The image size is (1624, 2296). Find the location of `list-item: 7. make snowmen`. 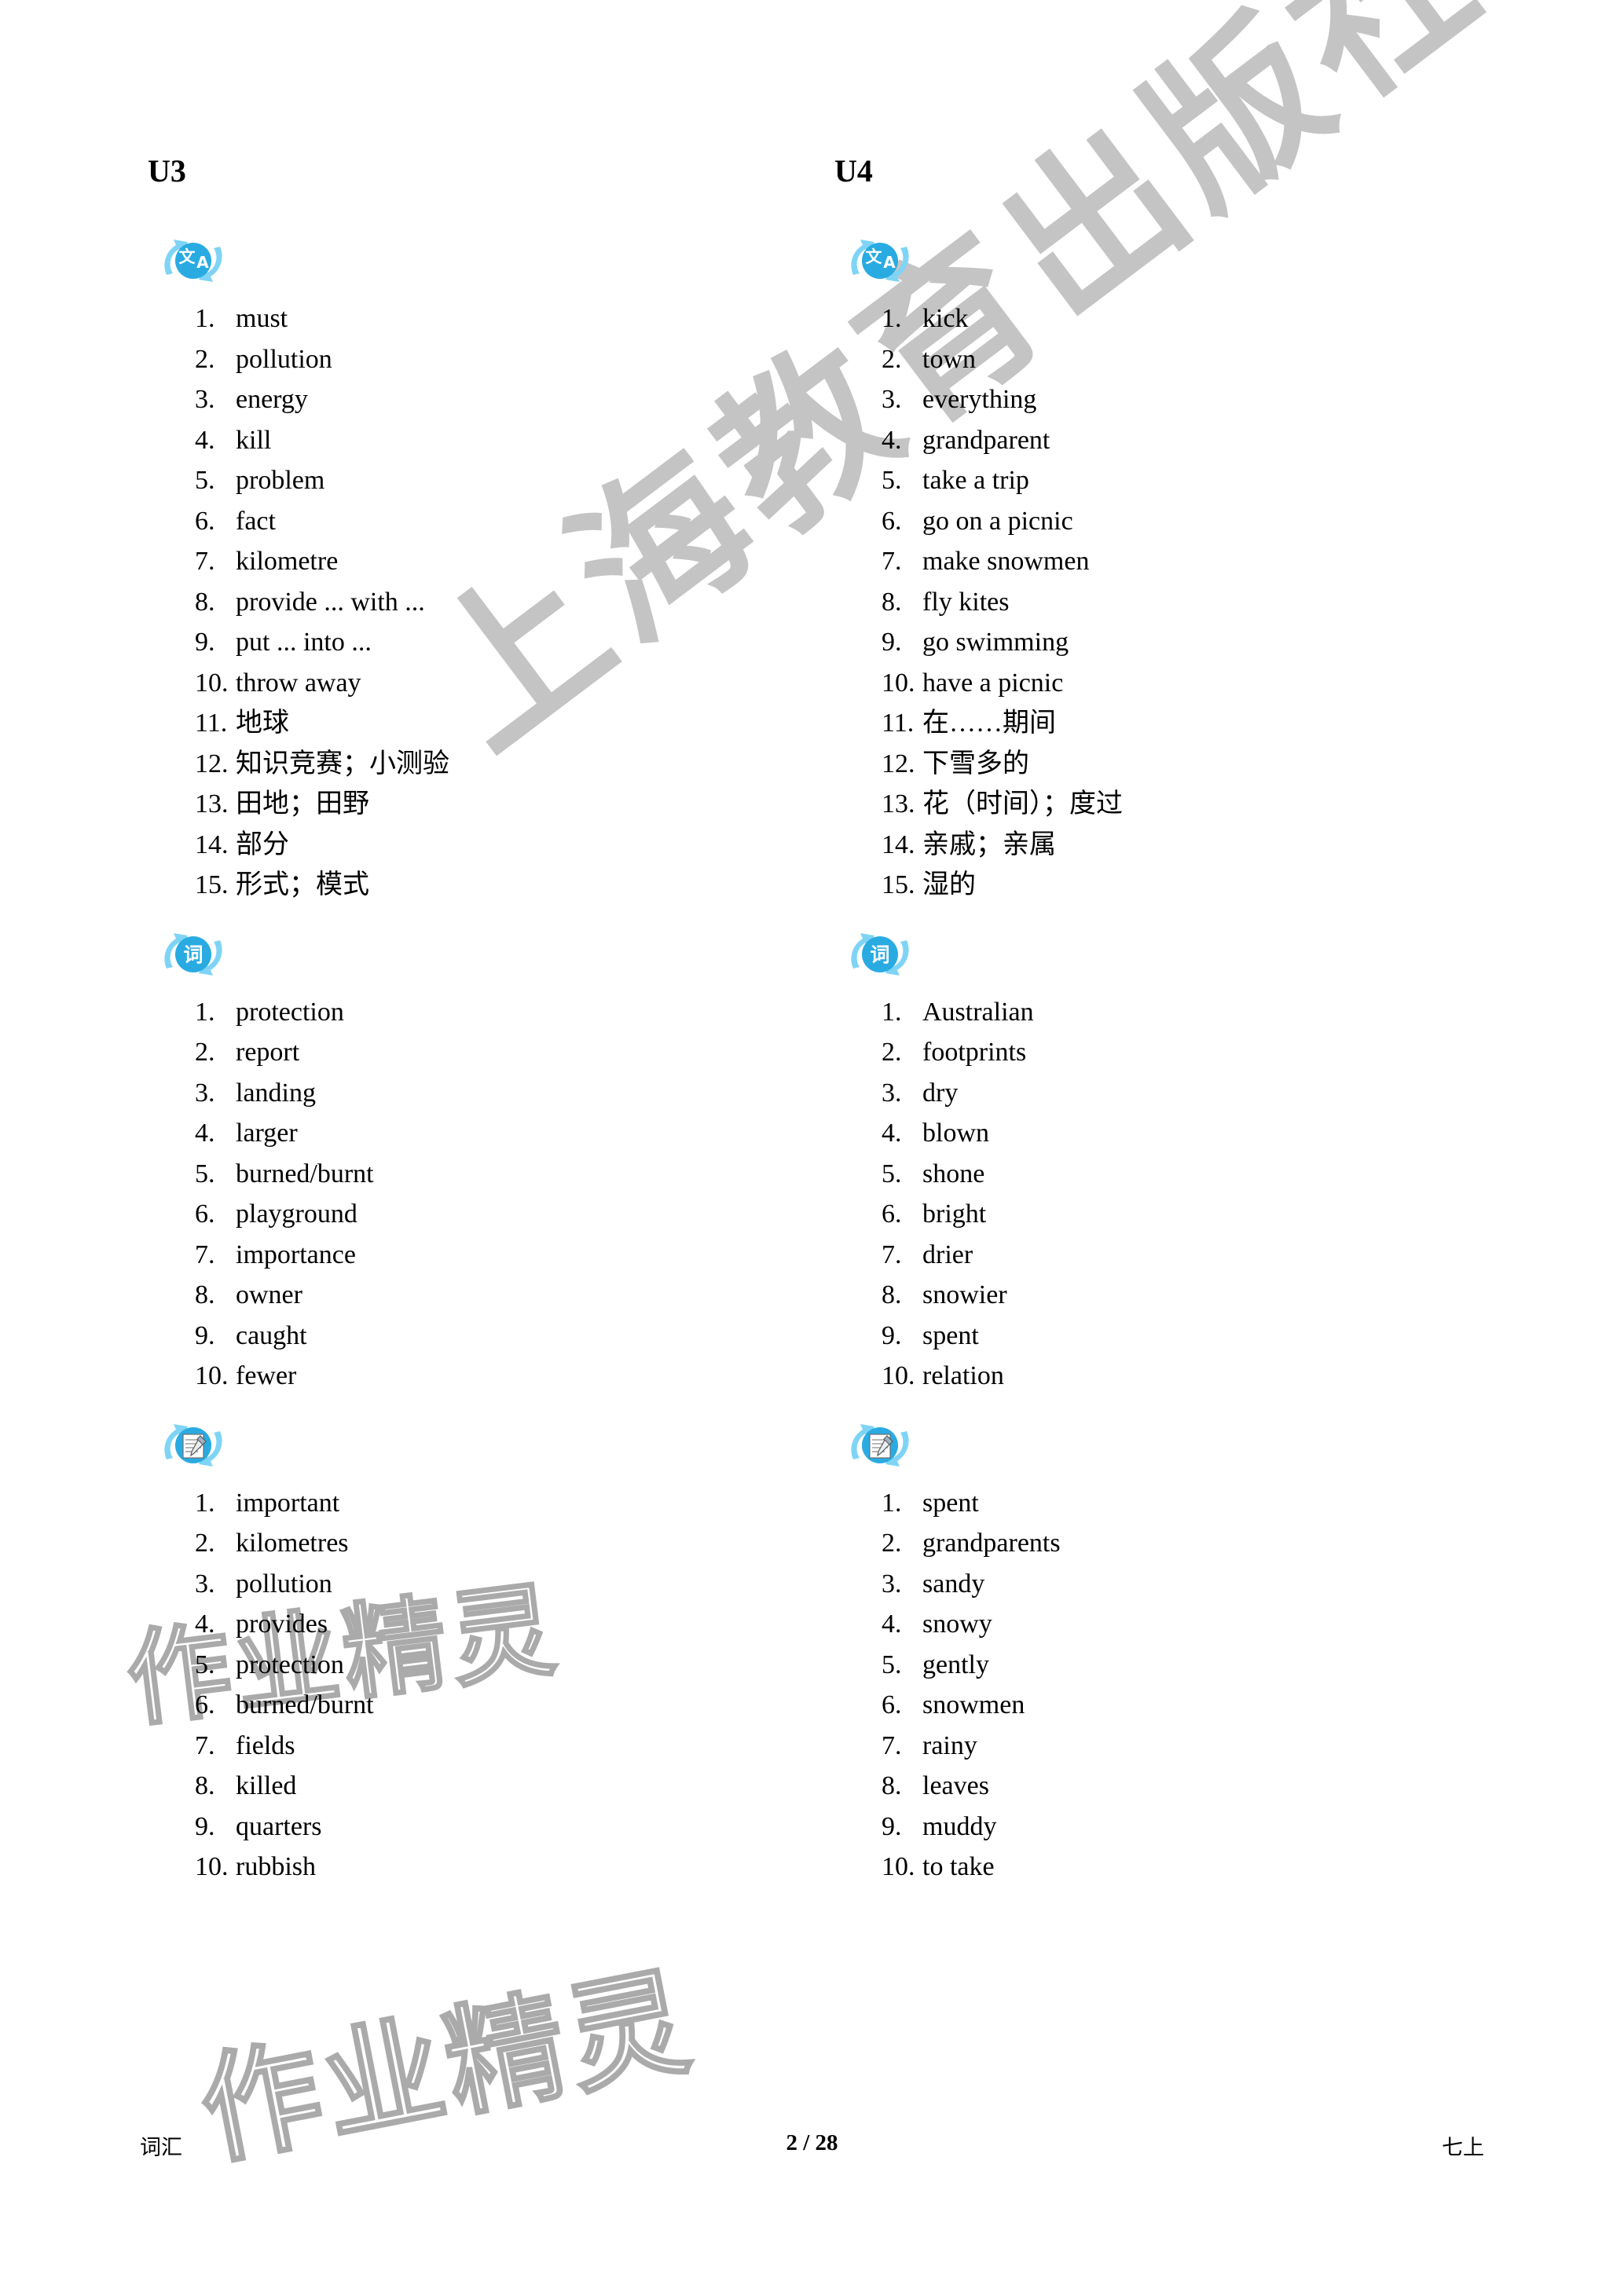

list-item: 7. make snowmen is located at coordinates (986, 561).